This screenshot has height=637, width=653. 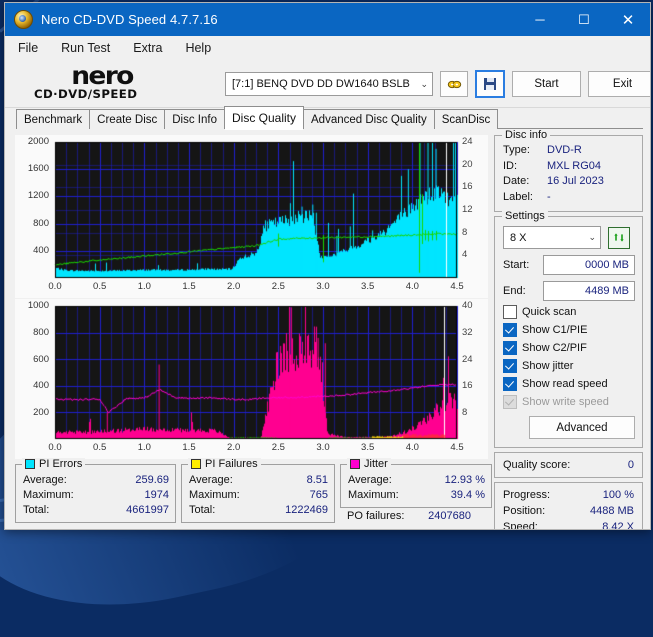 What do you see at coordinates (416, 495) in the screenshot?
I see `table-row: Maximum: 39.4 %` at bounding box center [416, 495].